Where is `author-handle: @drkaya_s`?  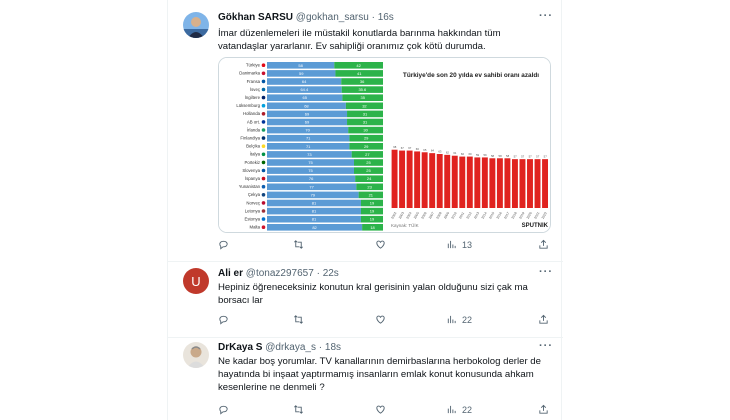
author-handle: @drkaya_s is located at coordinates (290, 347).